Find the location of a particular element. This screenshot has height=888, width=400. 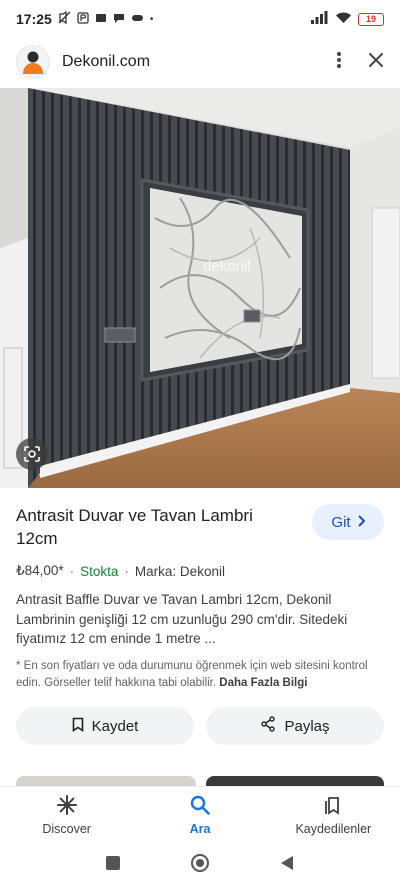

stock-status: Stokta is located at coordinates (99, 571).